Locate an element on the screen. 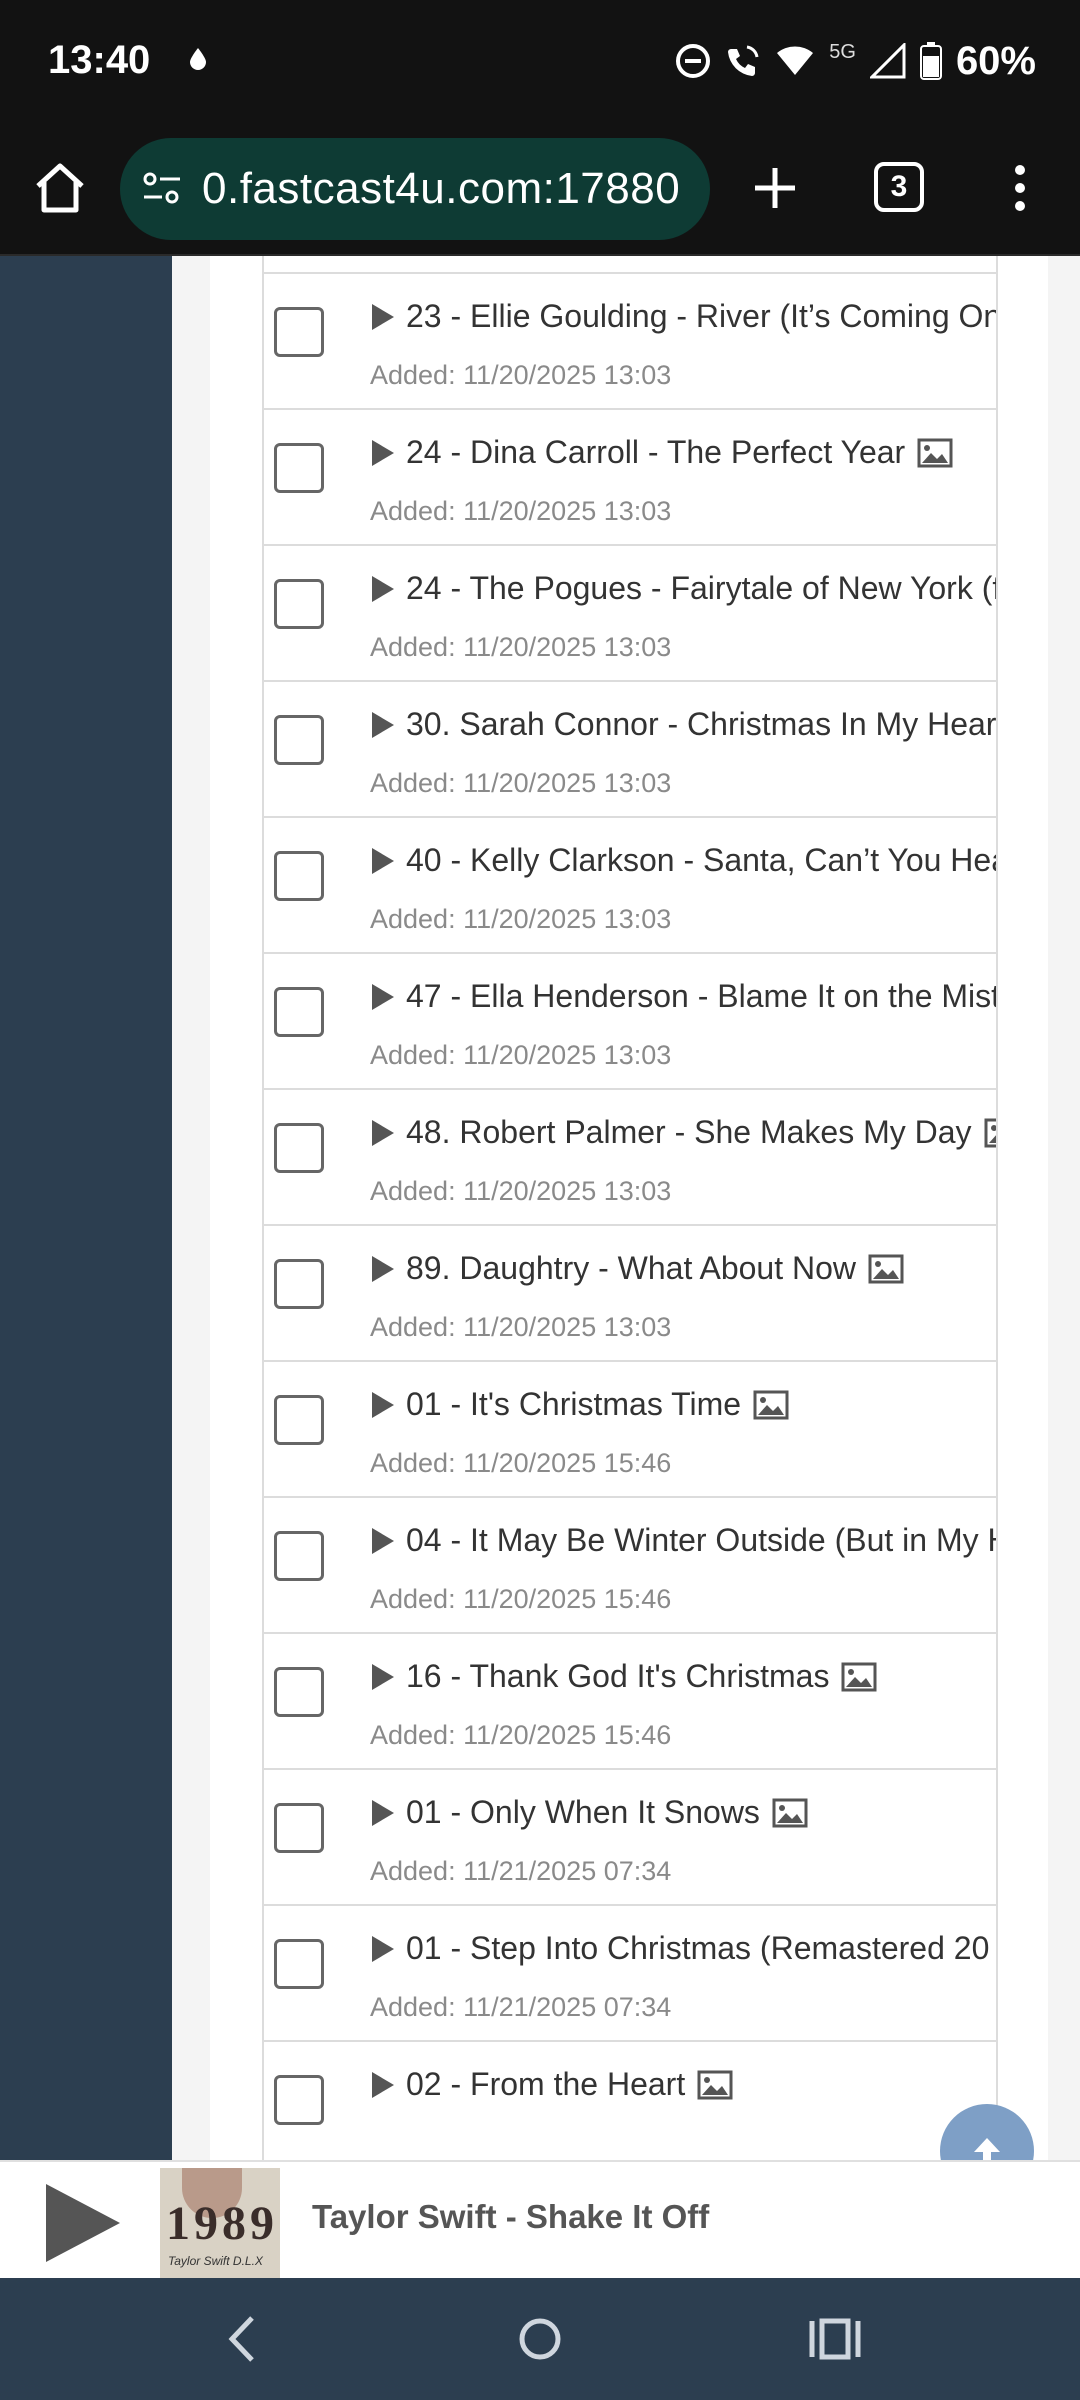  track-title: 24 - Dina Carroll - The Perfect Year is located at coordinates (656, 452).